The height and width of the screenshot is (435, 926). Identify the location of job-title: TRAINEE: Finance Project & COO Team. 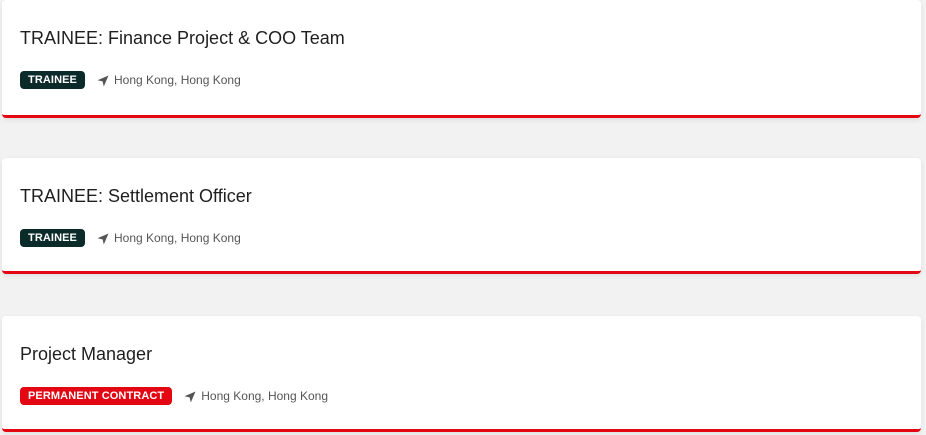
(182, 38).